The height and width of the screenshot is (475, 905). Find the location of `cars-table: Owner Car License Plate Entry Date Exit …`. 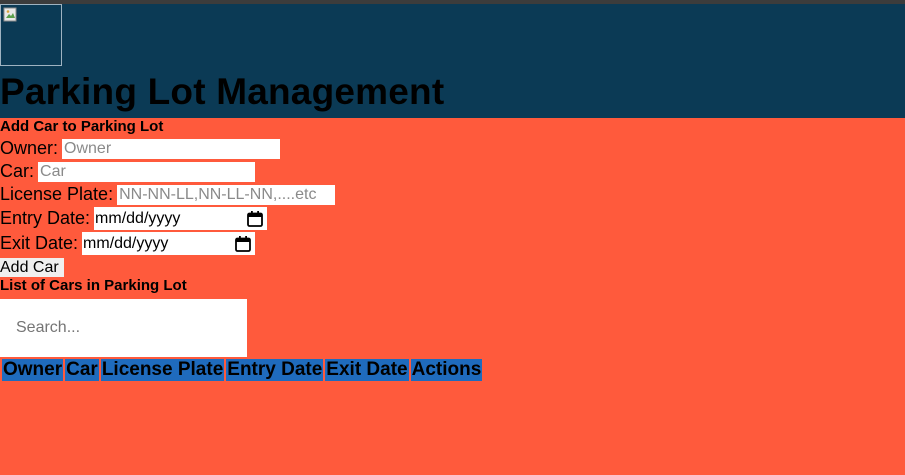

cars-table: Owner Car License Plate Entry Date Exit … is located at coordinates (242, 370).